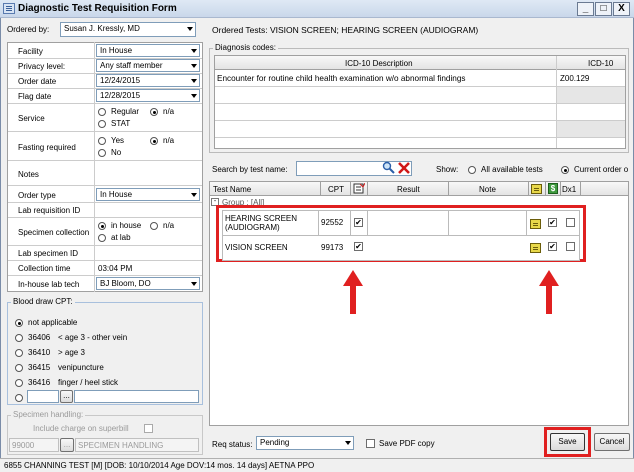  Describe the element at coordinates (261, 223) in the screenshot. I see `test-name-cell: HEARING SCREEN (AUDIOGRAM)` at that location.